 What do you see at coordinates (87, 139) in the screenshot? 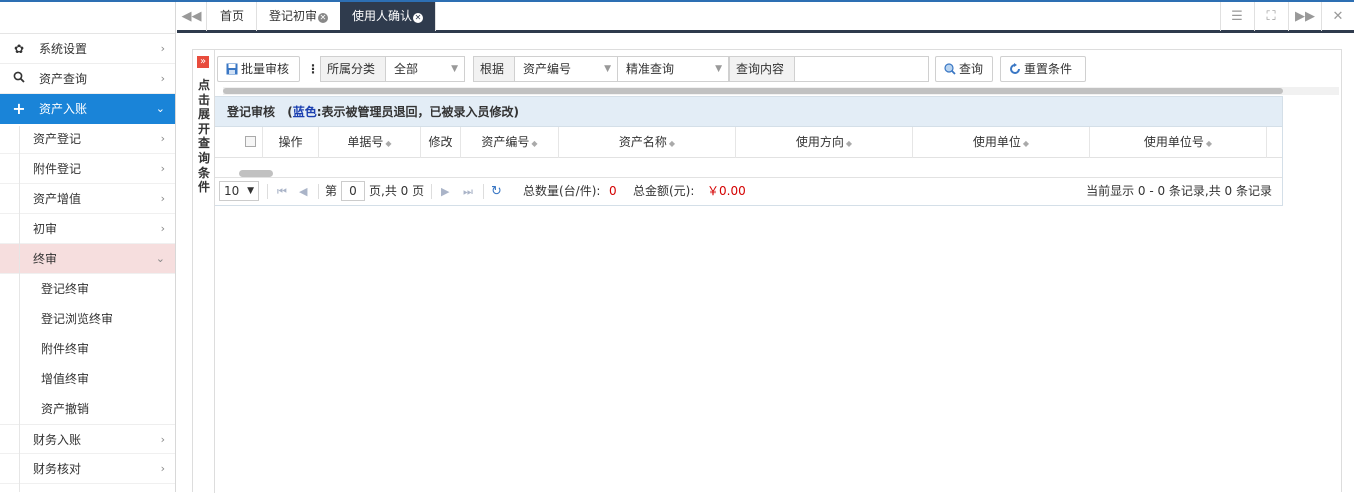
I see `sidebar-subitem-asset-register: · 资产登记 ›` at bounding box center [87, 139].